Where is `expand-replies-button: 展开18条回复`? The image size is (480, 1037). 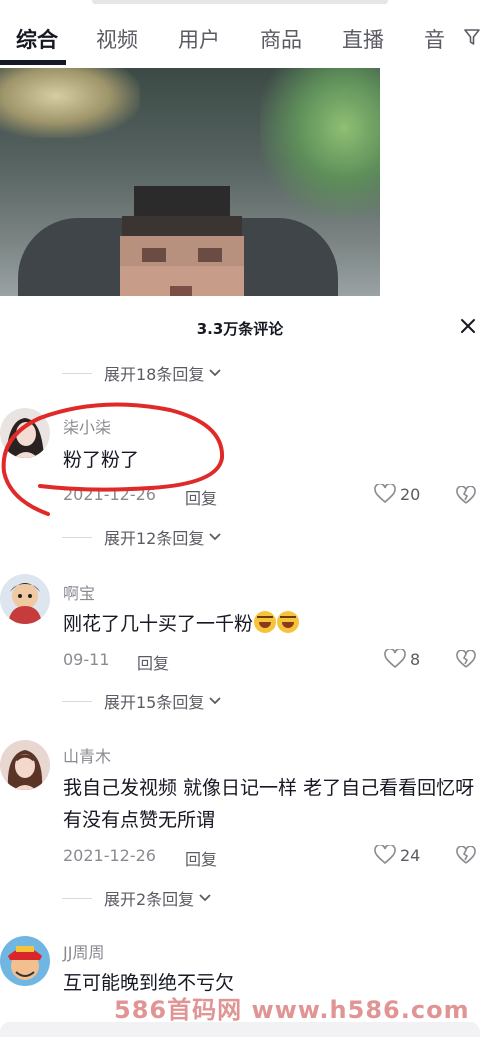 expand-replies-button: 展开18条回复 is located at coordinates (142, 373).